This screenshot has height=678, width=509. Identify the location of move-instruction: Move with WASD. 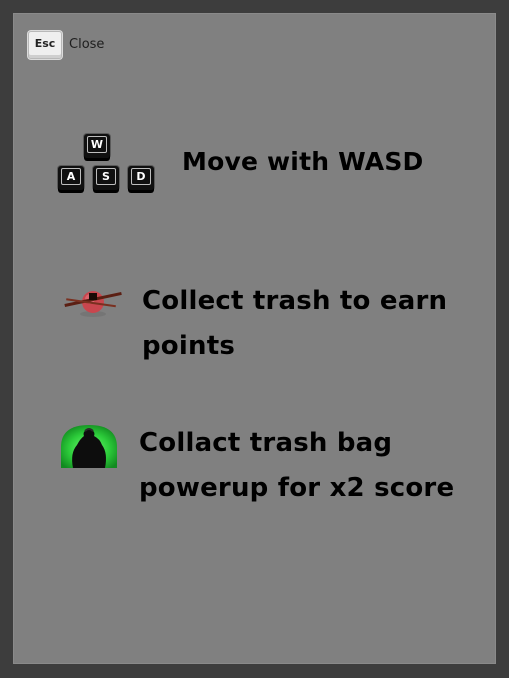
(303, 161).